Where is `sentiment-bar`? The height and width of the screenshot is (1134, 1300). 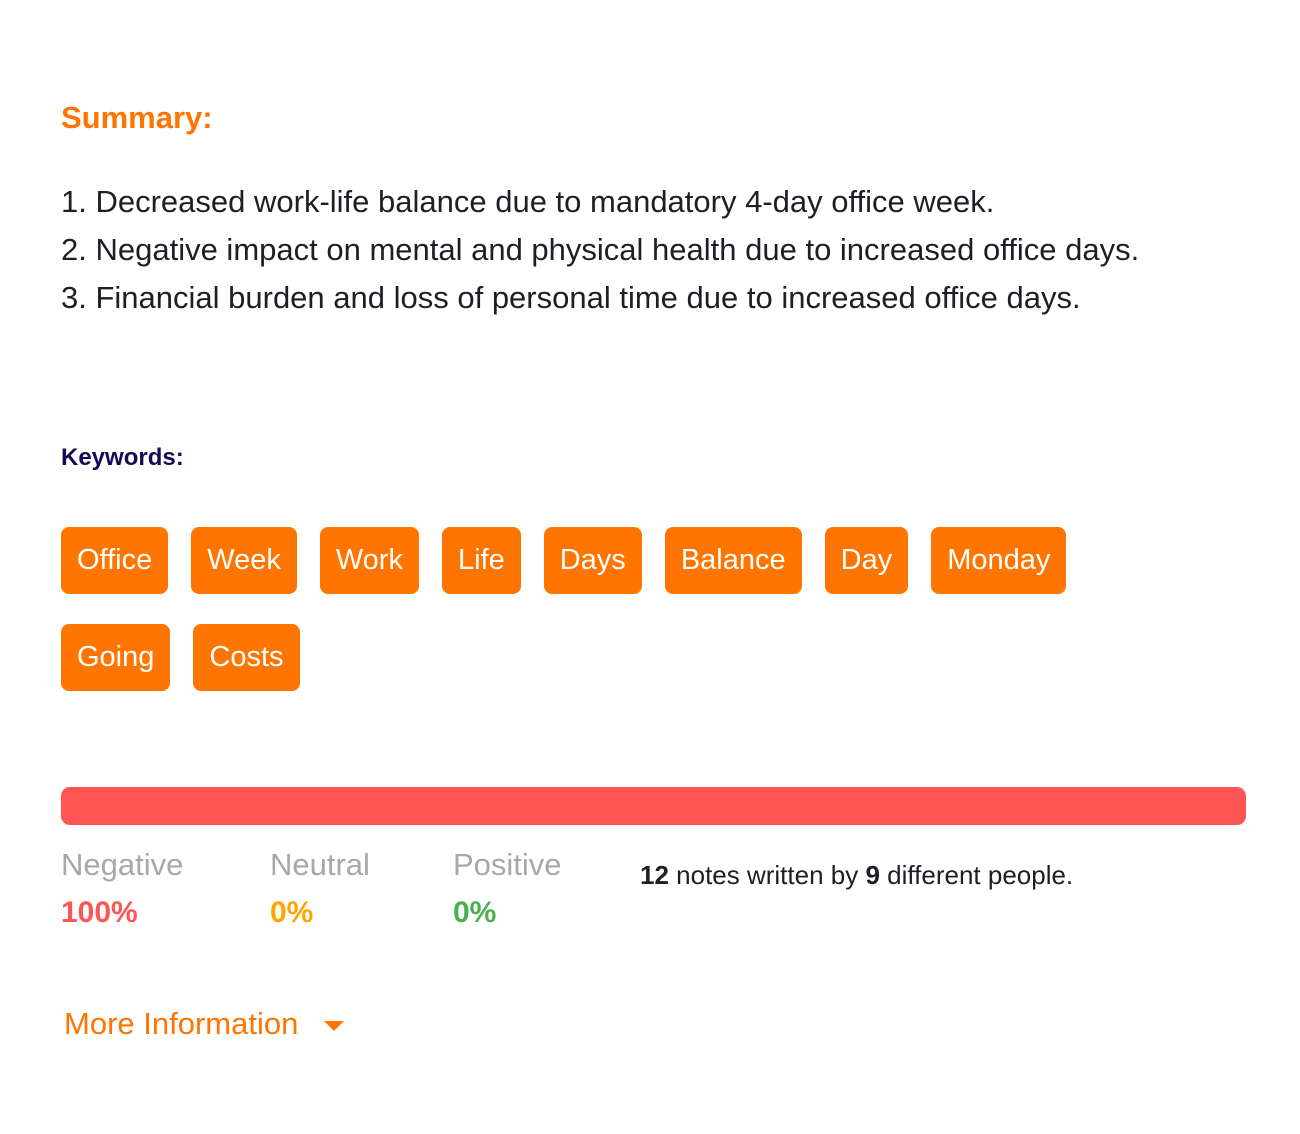 sentiment-bar is located at coordinates (653, 806).